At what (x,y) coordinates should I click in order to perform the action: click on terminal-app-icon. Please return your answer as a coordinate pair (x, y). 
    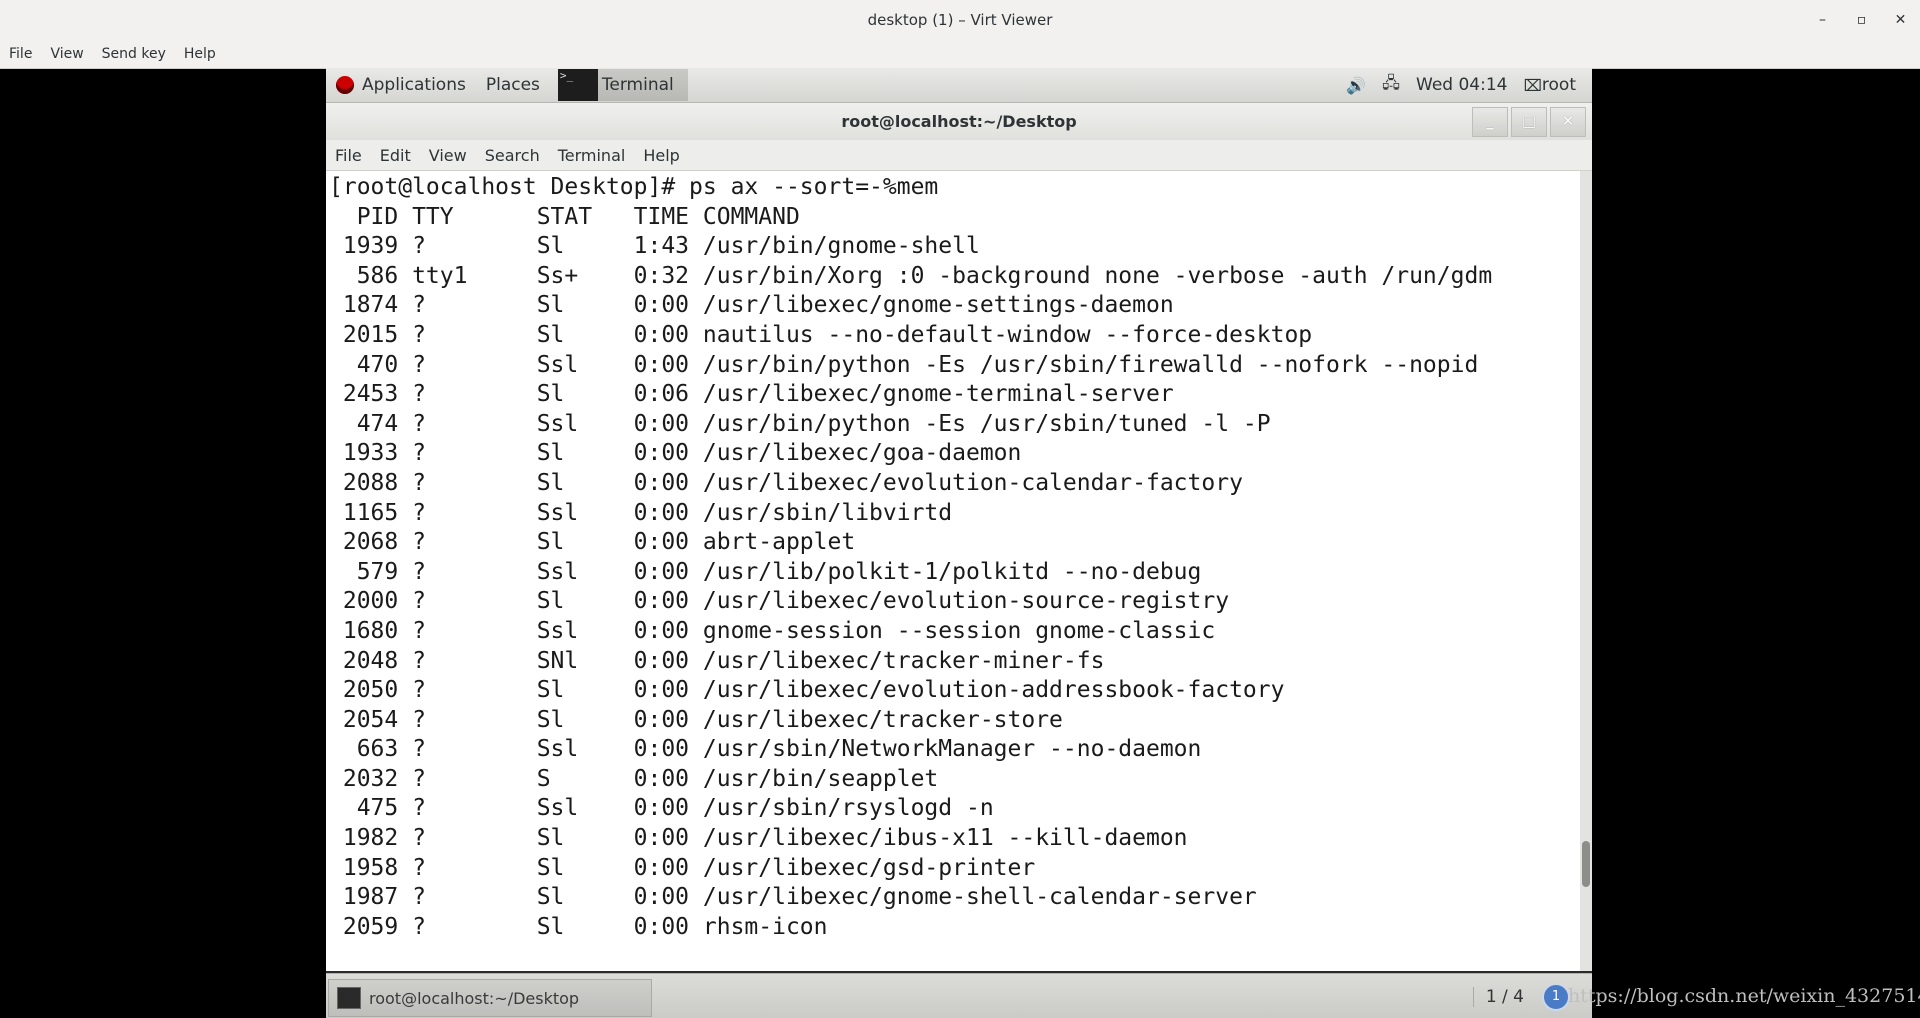
    Looking at the image, I should click on (577, 85).